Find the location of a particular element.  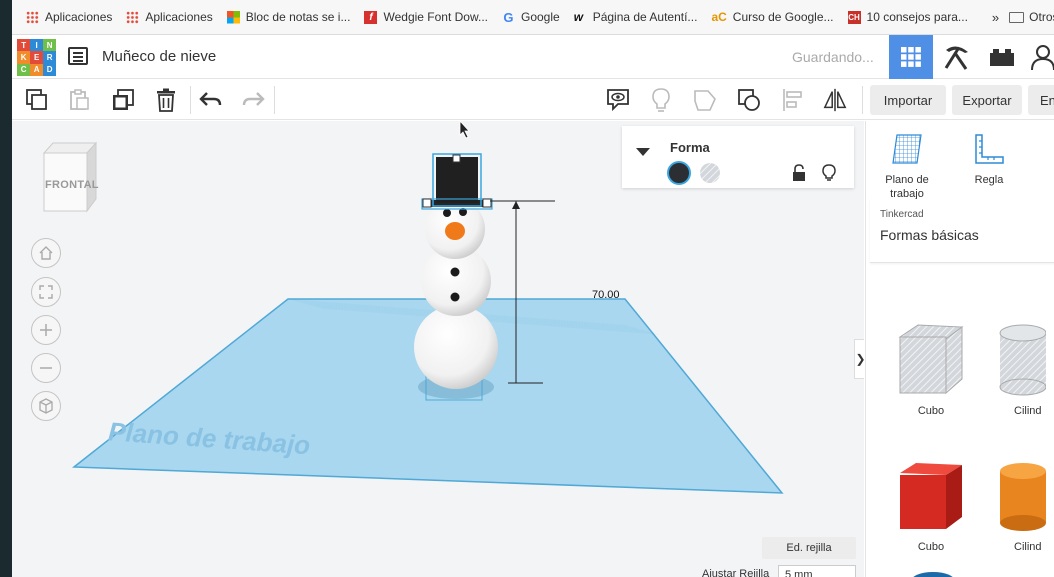

design-title: Muñeco de nieve is located at coordinates (159, 56).